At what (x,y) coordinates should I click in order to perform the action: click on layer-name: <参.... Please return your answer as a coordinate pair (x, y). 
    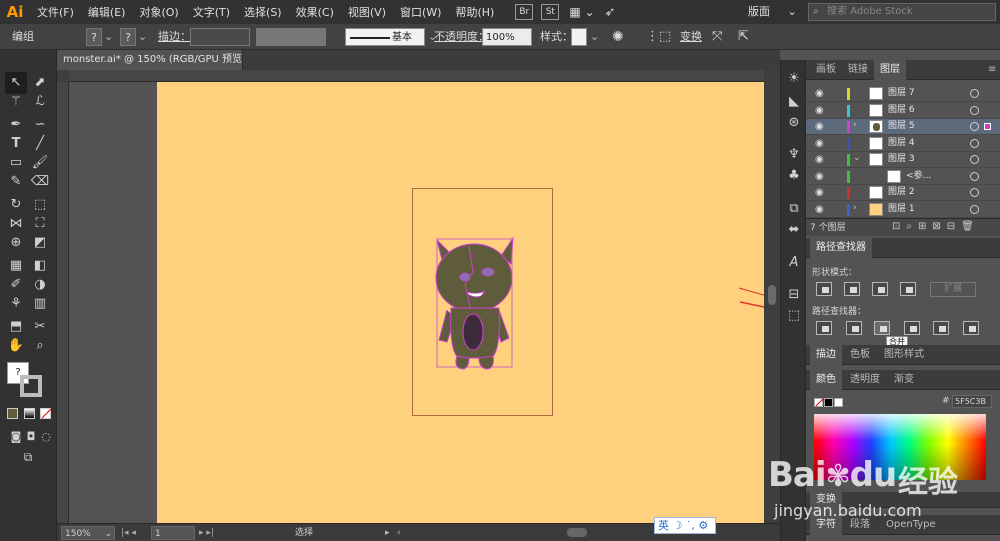
    Looking at the image, I should click on (918, 176).